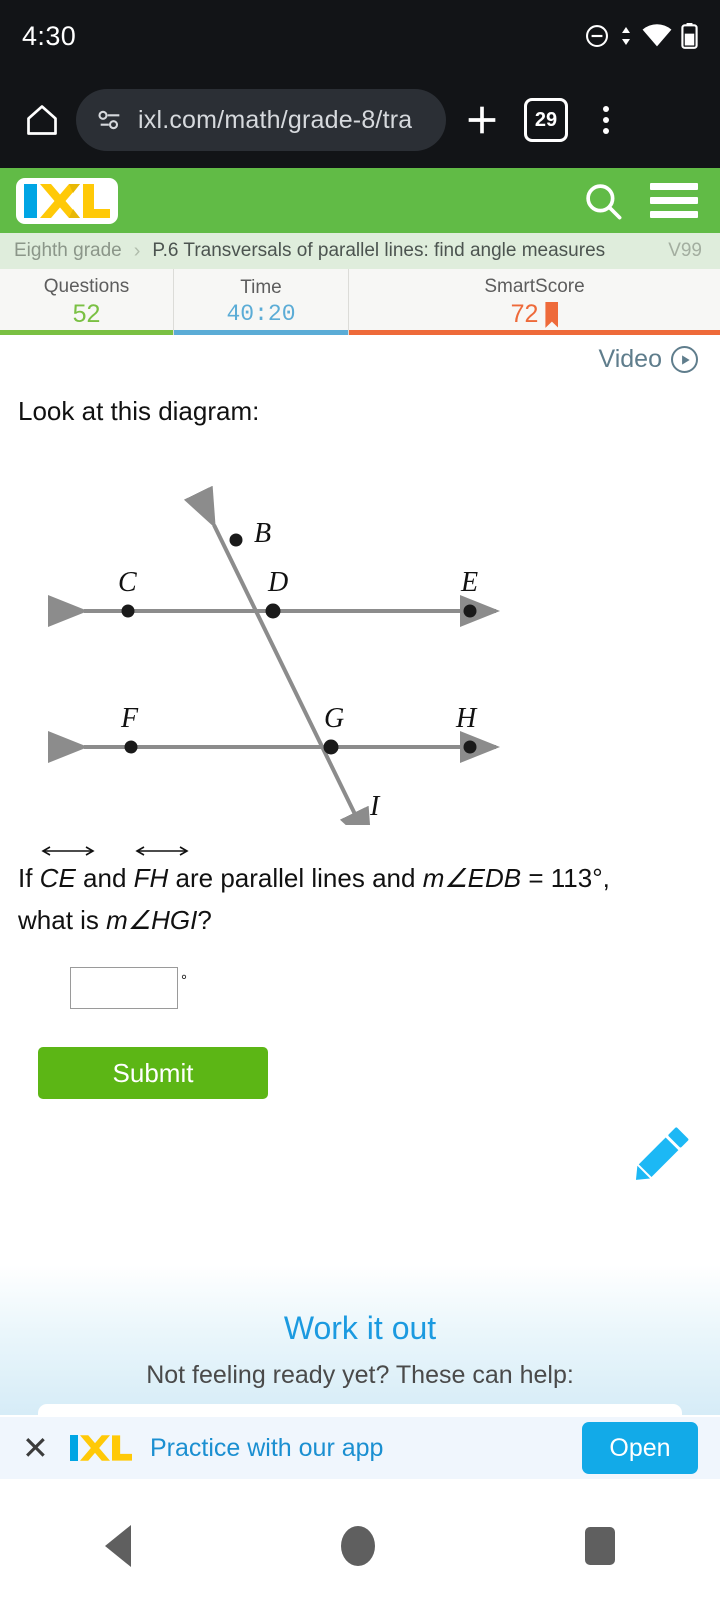  What do you see at coordinates (685, 250) in the screenshot?
I see `breadcrumb-skill-code: V99` at bounding box center [685, 250].